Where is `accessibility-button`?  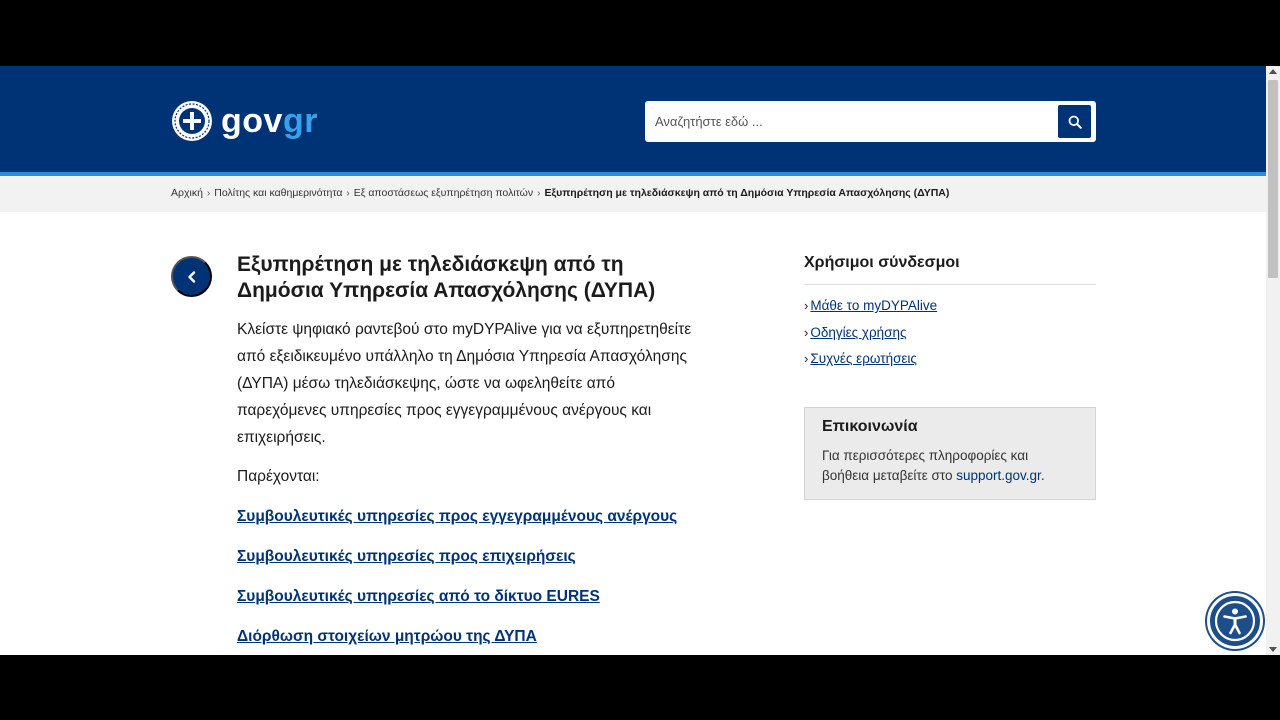
accessibility-button is located at coordinates (1235, 621).